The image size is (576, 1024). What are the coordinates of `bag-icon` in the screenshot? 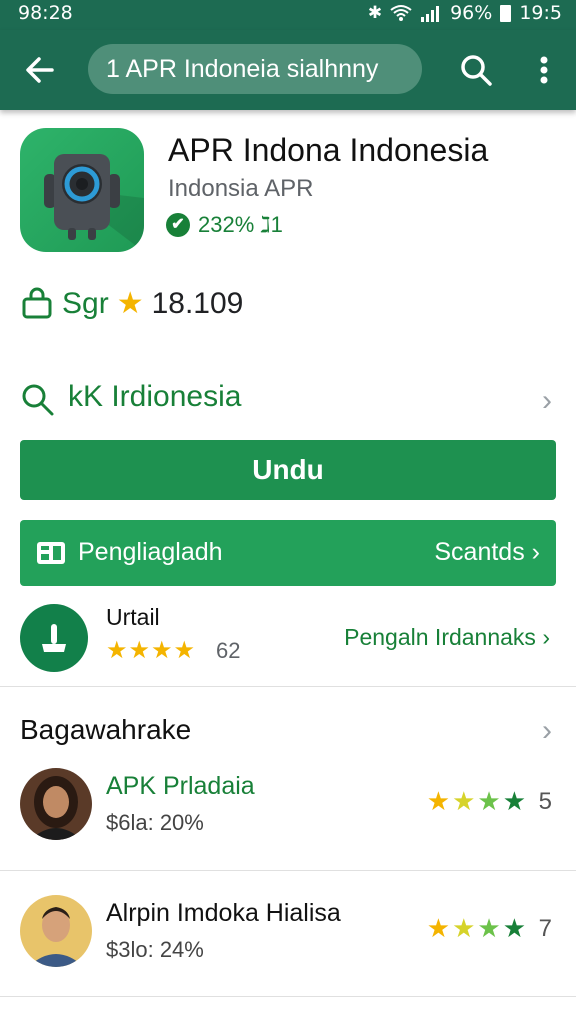 It's located at (37, 302).